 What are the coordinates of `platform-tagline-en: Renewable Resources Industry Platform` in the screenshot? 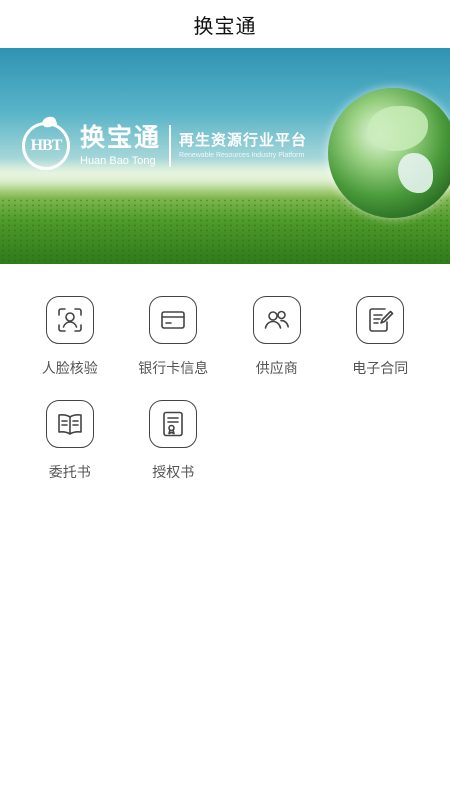 It's located at (242, 155).